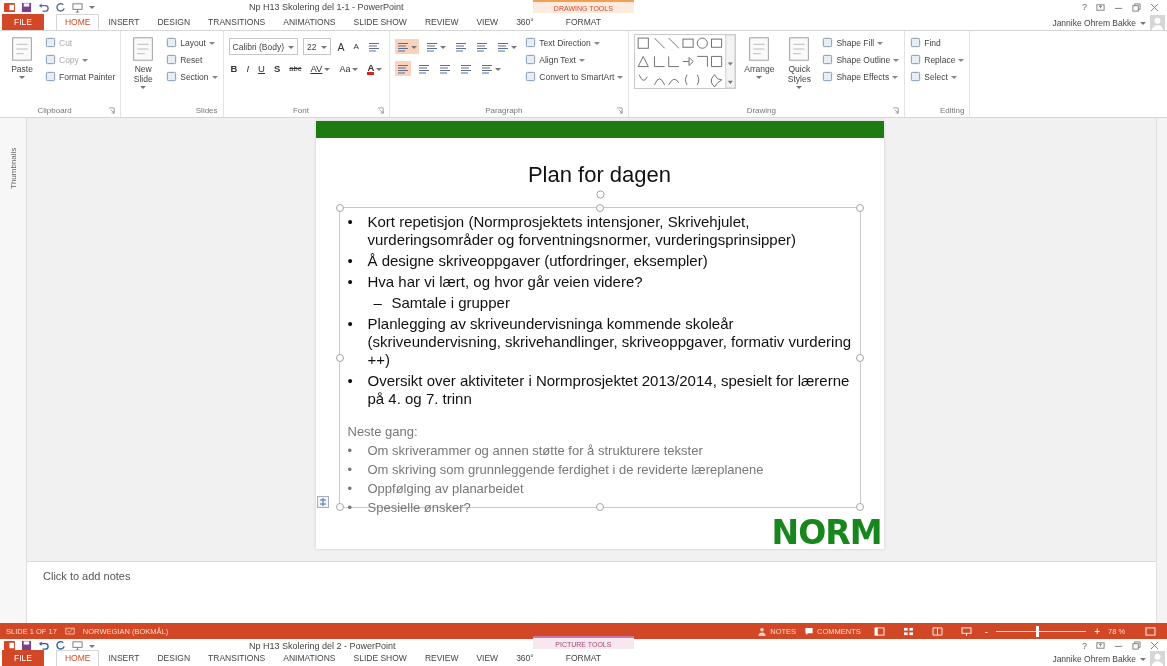 This screenshot has width=1167, height=666. What do you see at coordinates (574, 59) in the screenshot?
I see `ribbon-button: Align Text` at bounding box center [574, 59].